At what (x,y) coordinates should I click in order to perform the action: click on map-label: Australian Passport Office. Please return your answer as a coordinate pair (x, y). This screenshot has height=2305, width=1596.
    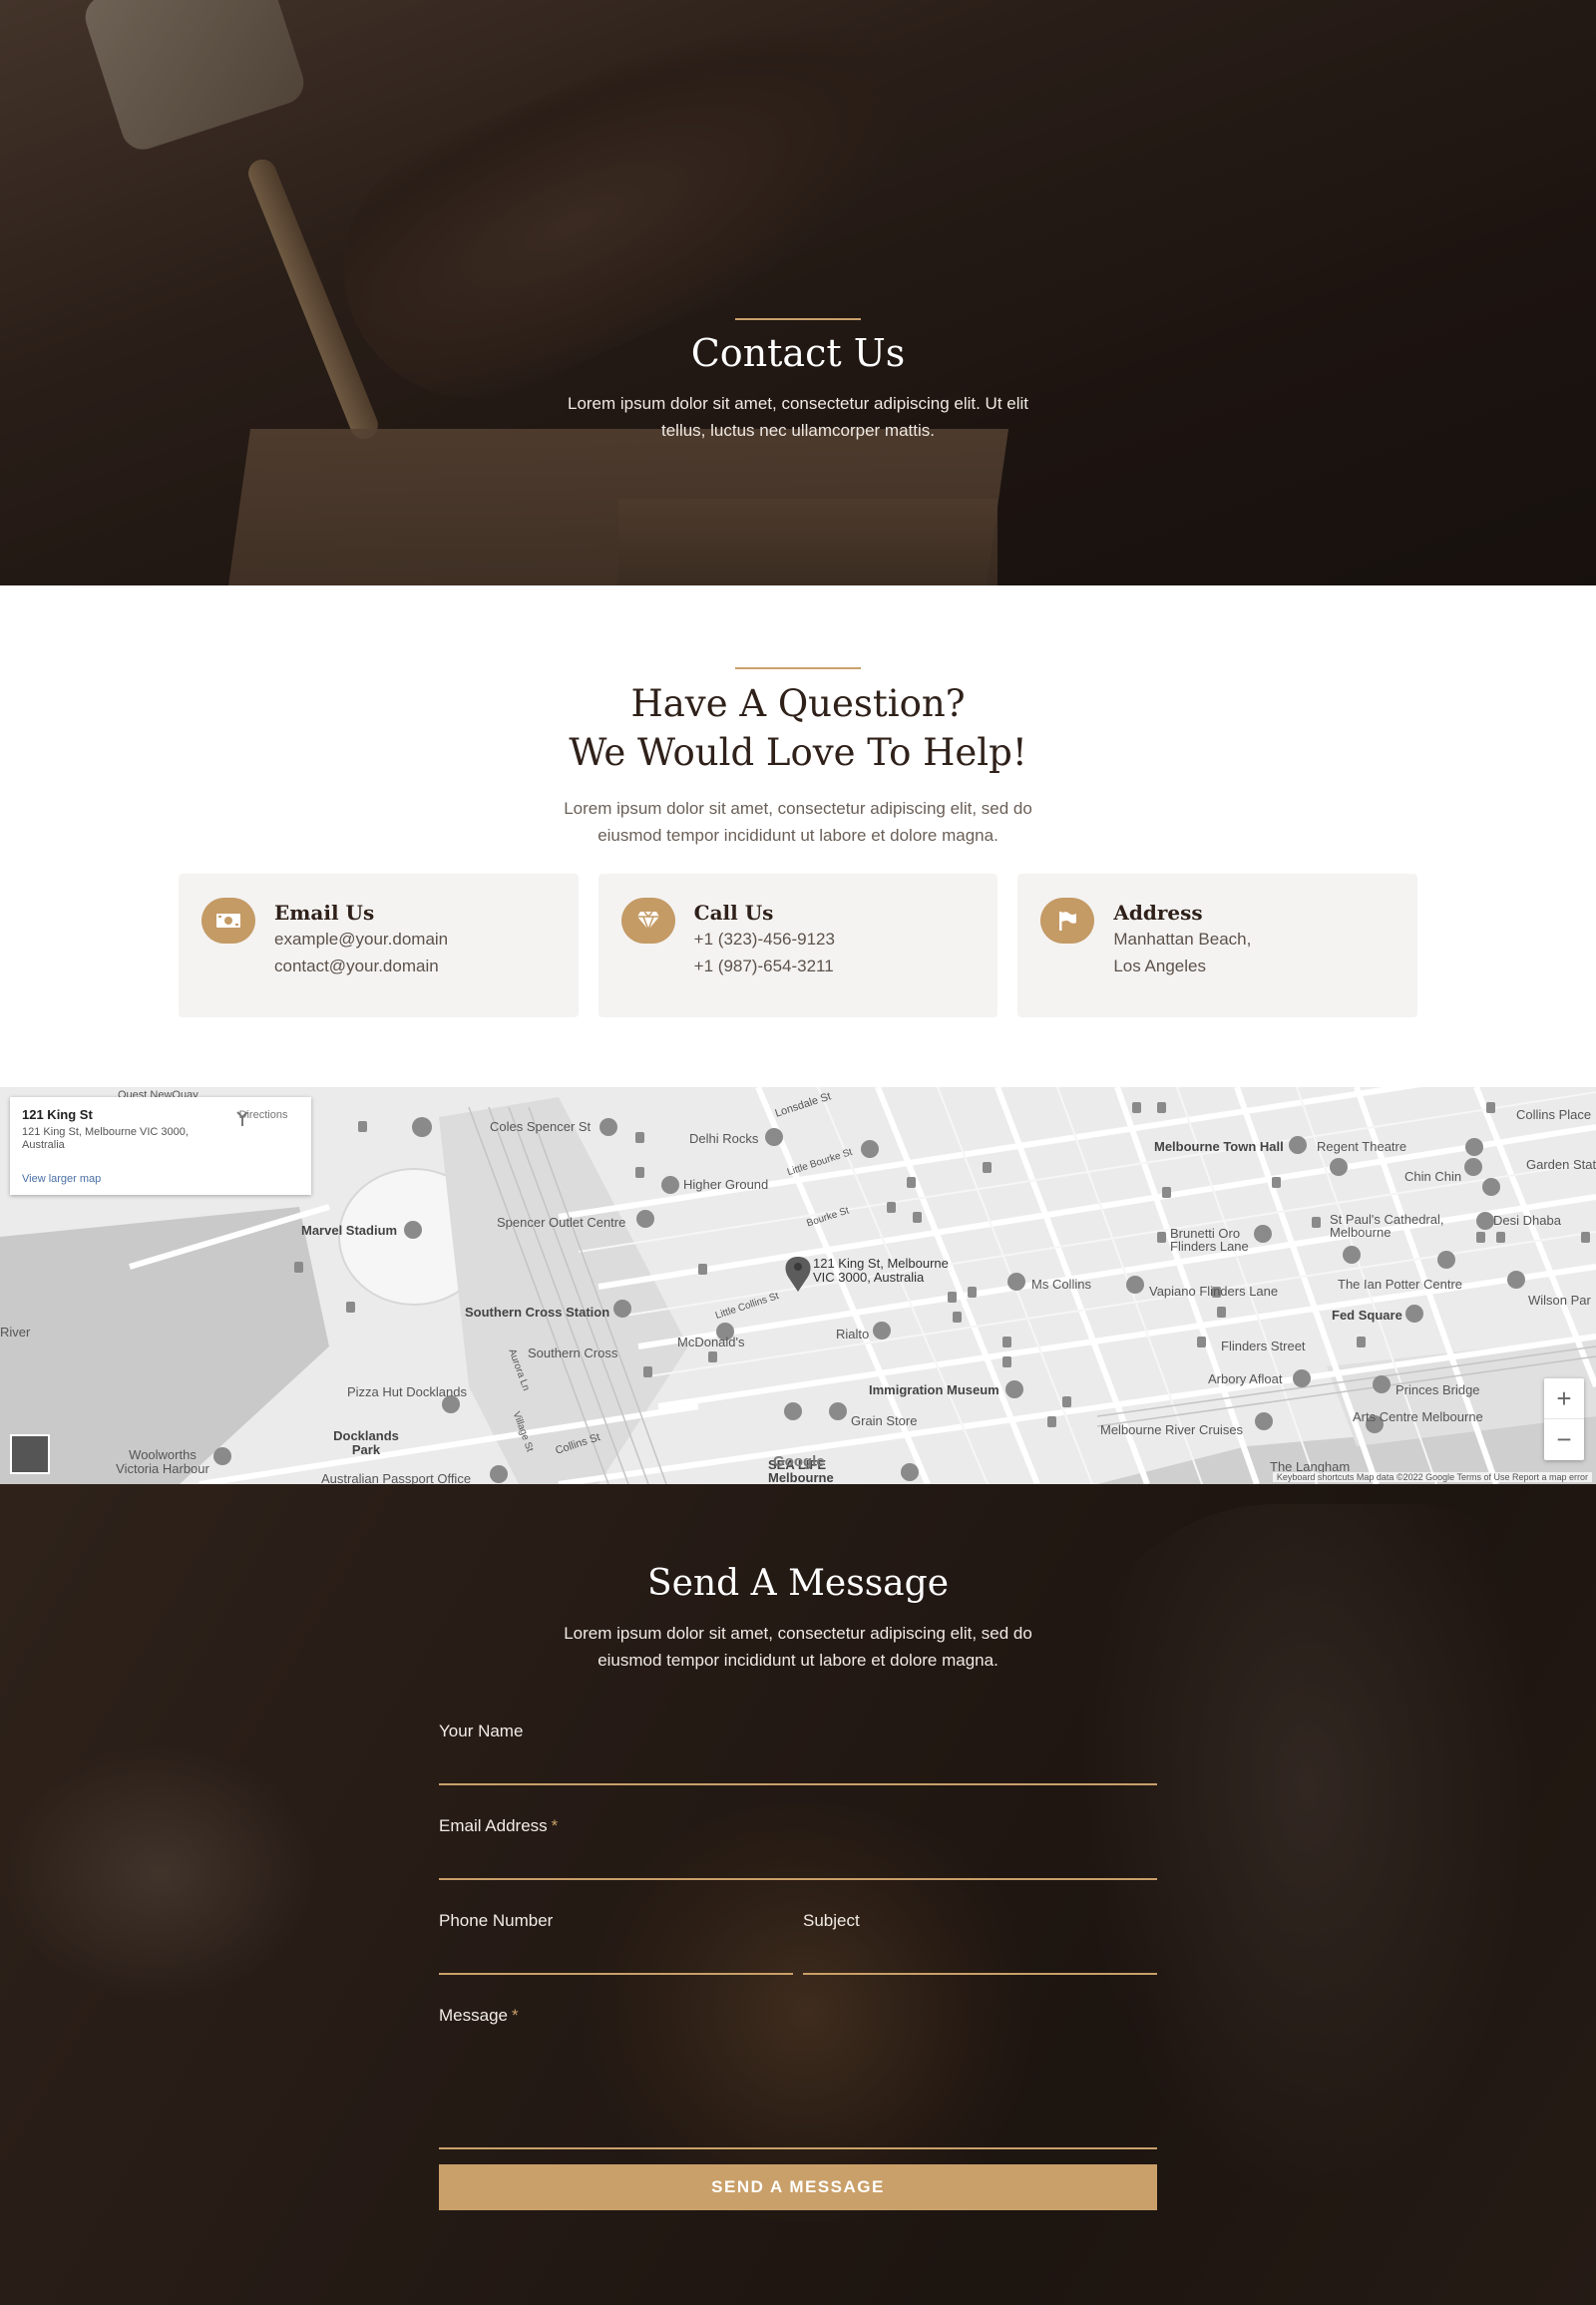
    Looking at the image, I should click on (396, 1477).